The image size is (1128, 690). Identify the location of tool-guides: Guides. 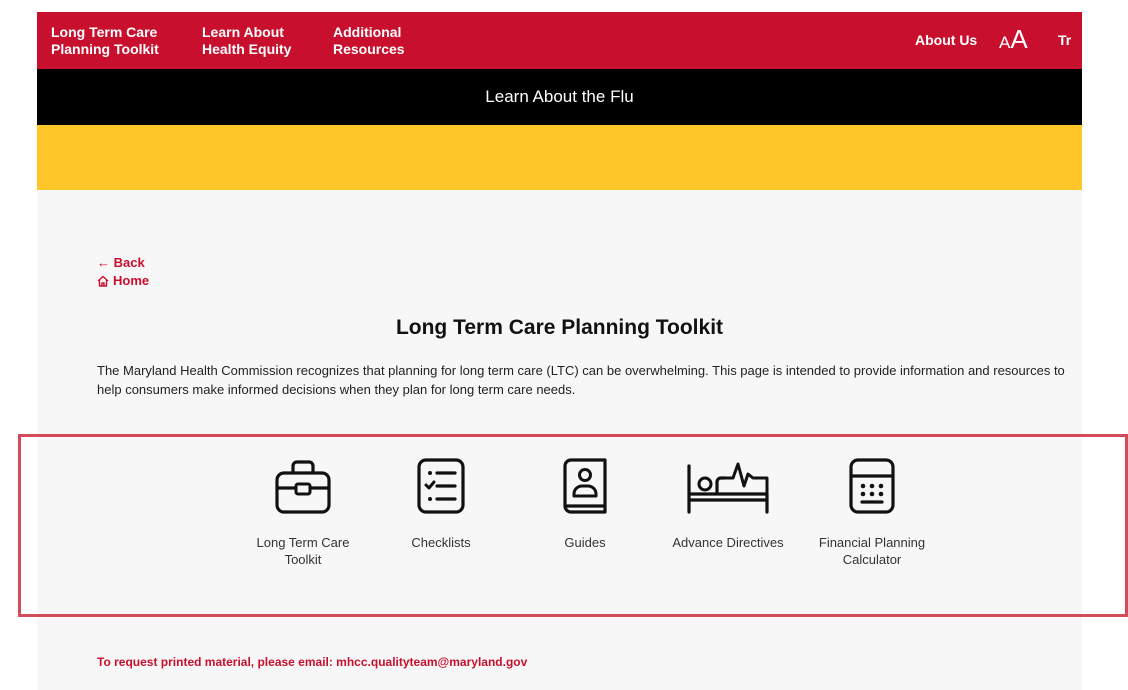
(585, 503).